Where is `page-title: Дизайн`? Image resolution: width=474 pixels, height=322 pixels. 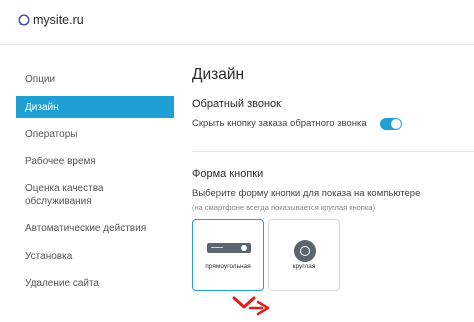
page-title: Дизайн is located at coordinates (218, 74).